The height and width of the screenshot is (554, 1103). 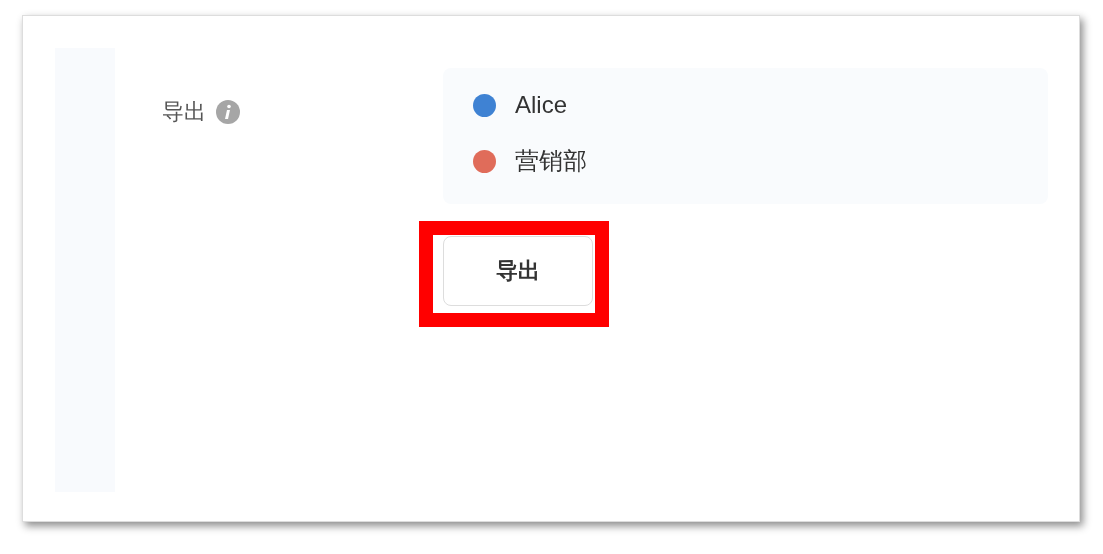 What do you see at coordinates (551, 161) in the screenshot?
I see `recipient-name: 营销部` at bounding box center [551, 161].